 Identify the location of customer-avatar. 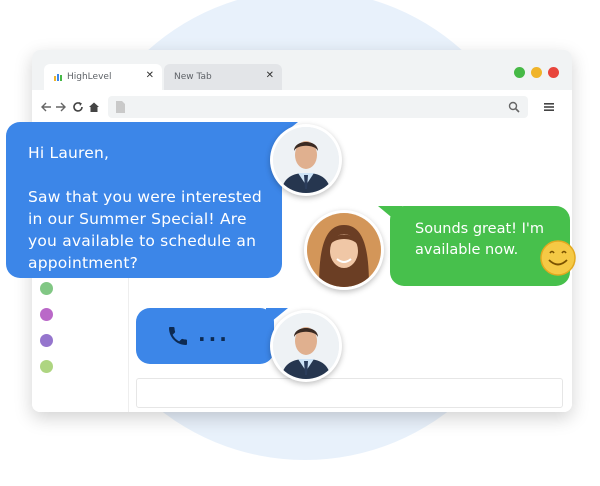
(344, 250).